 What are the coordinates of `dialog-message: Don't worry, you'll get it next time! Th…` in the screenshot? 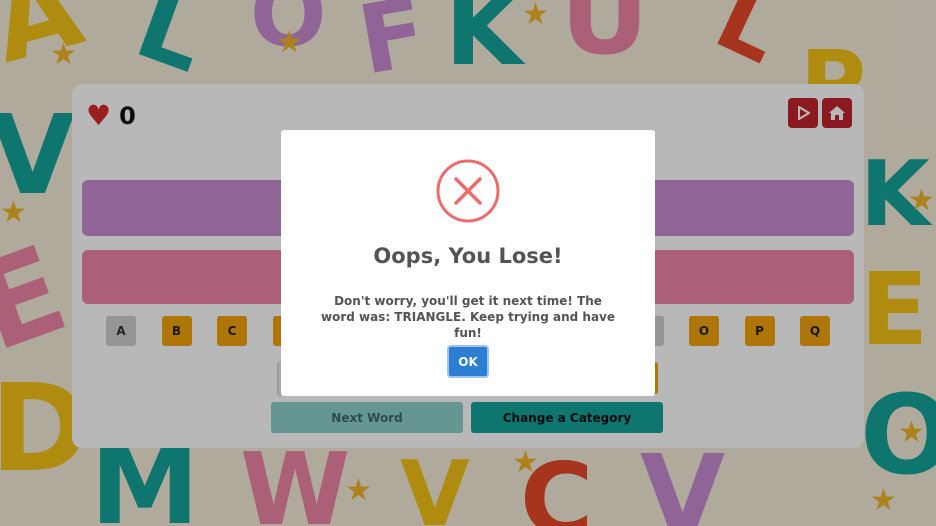 It's located at (467, 317).